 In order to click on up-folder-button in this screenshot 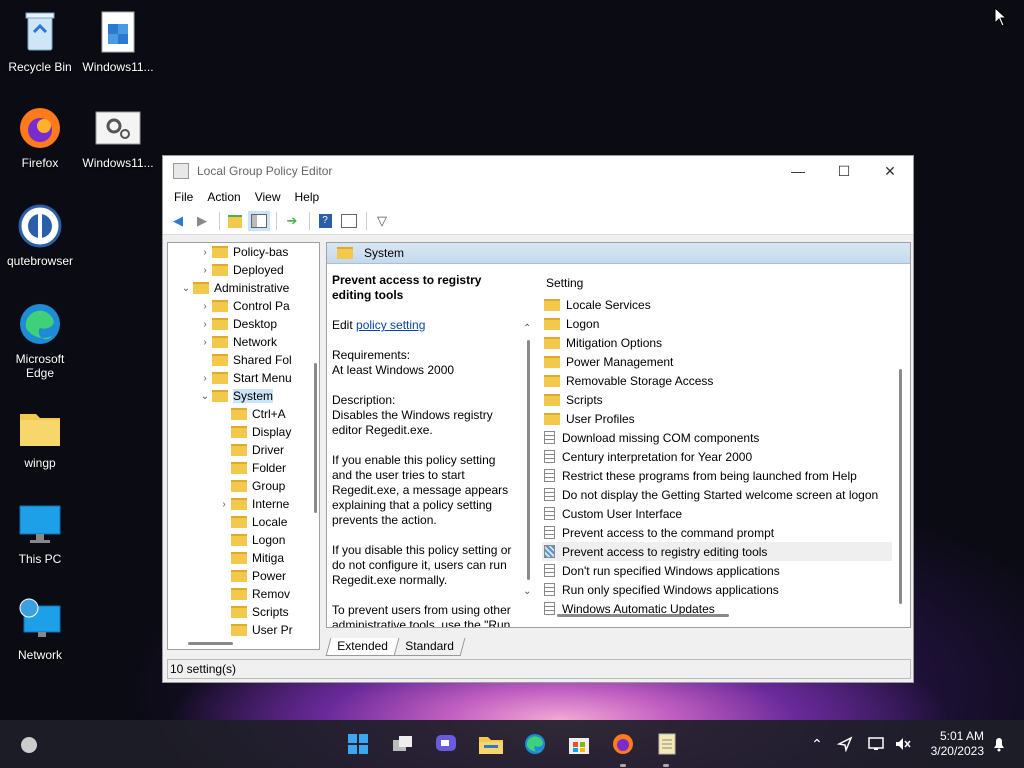, I will do `click(235, 221)`.